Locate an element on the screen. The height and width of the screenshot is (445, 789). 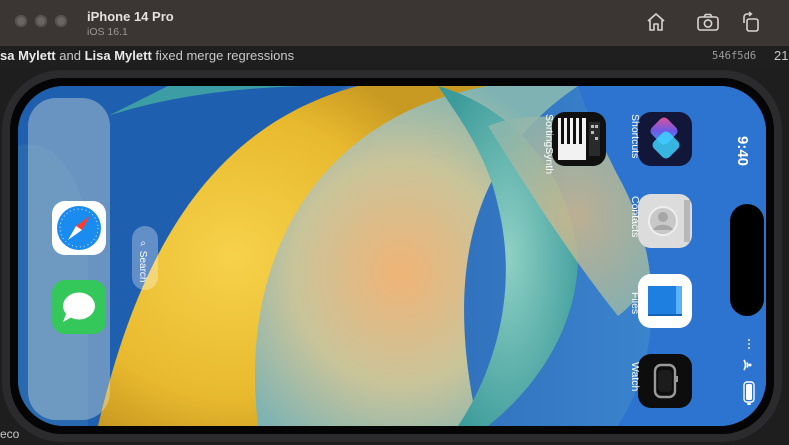
search-icon: ⌕ is located at coordinates (142, 243).